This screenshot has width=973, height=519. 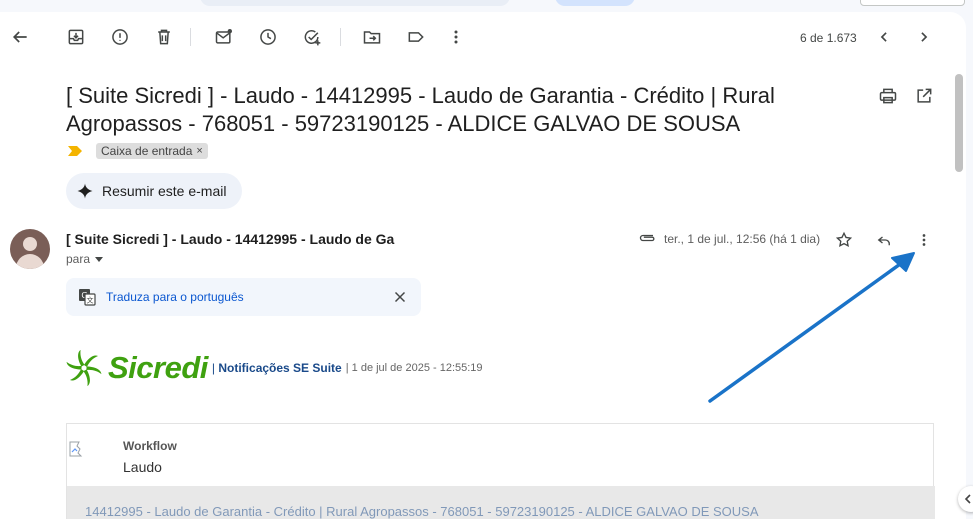 I want to click on notification-title: | Notificações SE Suite, so click(x=277, y=368).